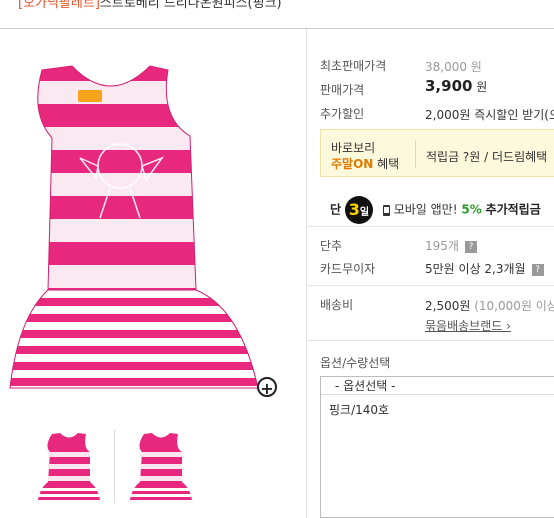 This screenshot has height=518, width=554. What do you see at coordinates (358, 210) in the screenshot?
I see `three-day-badge-icon: 3일` at bounding box center [358, 210].